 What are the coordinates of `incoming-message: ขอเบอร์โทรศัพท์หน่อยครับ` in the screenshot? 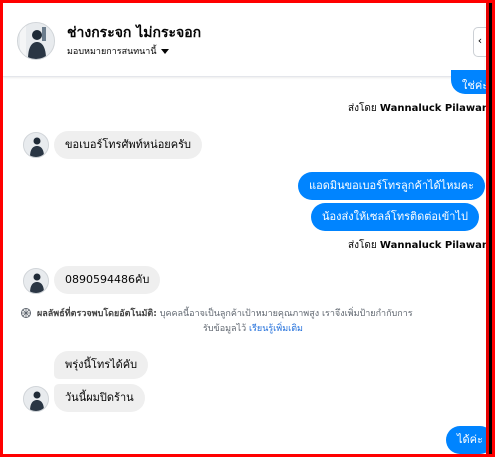 It's located at (128, 145).